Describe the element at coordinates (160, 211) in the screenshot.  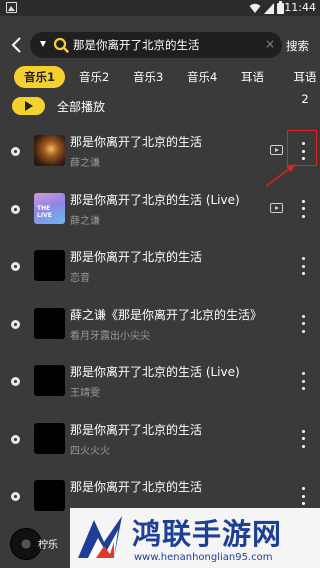
I see `list-item: THE LIVE 那是你离开了北京的生活 (Live) 薛之谦` at that location.